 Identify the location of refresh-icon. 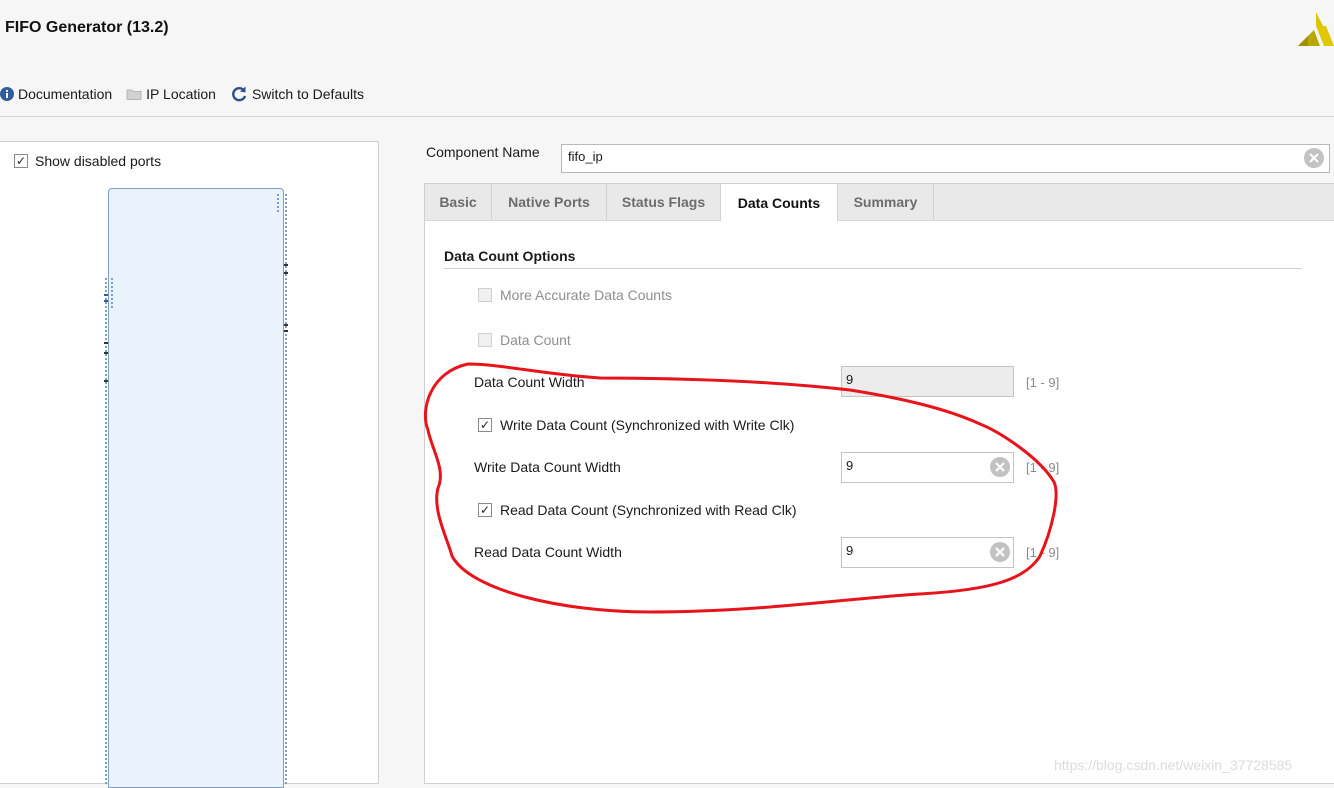
(239, 94).